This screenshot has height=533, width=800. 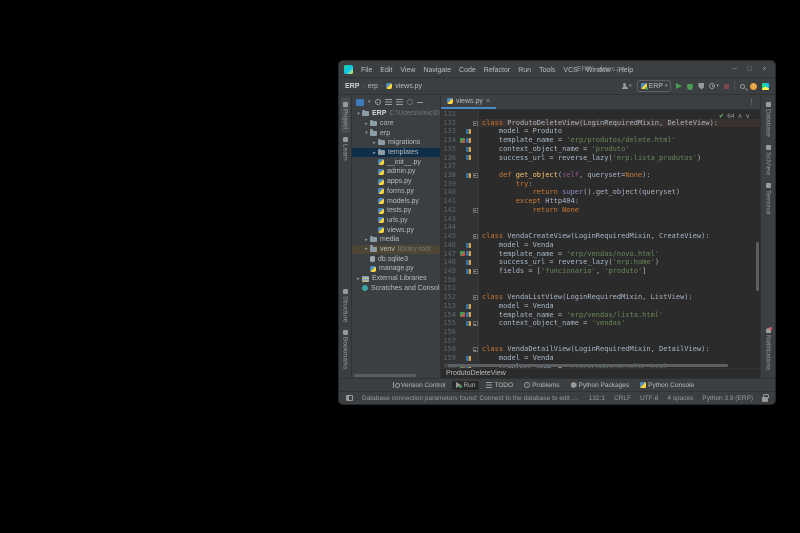 I want to click on status-item-utf-8: UTF-8, so click(x=649, y=398).